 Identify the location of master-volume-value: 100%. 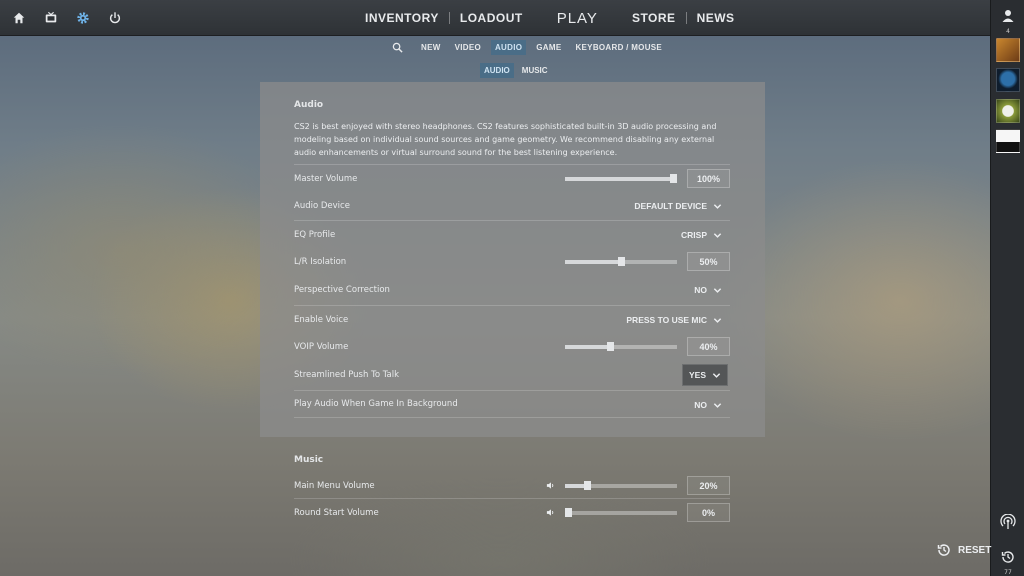
(708, 178).